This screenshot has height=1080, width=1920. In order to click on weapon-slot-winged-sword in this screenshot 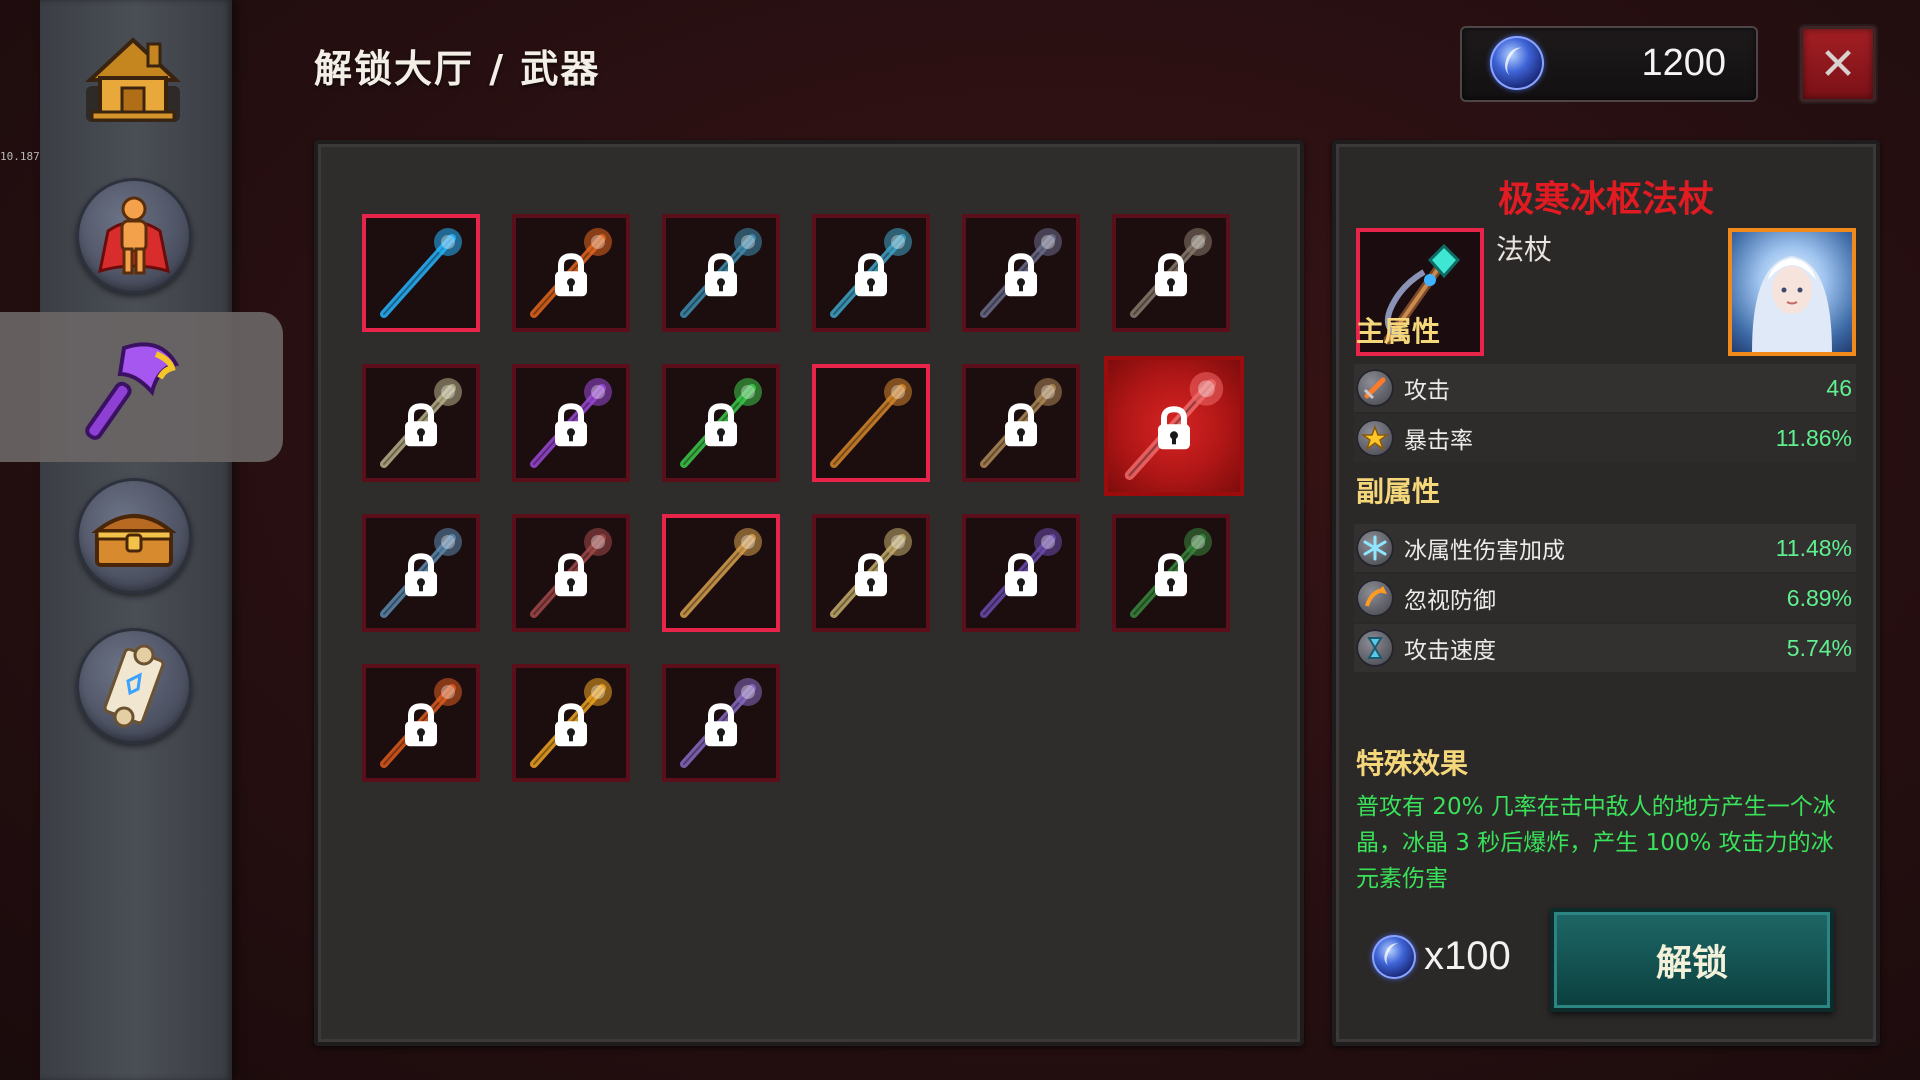, I will do `click(421, 423)`.